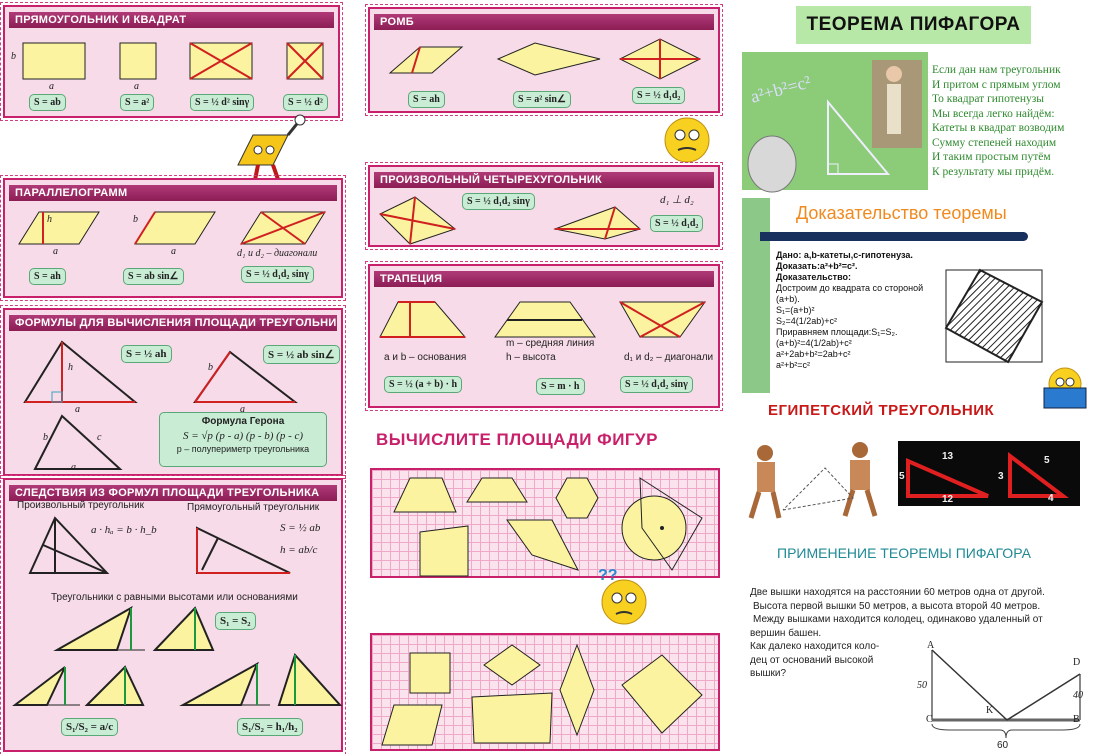 This screenshot has width=1096, height=754. Describe the element at coordinates (498, 201) in the screenshot. I see `formula-quad-sin: S = ½ d₁d₂ sinγ` at that location.